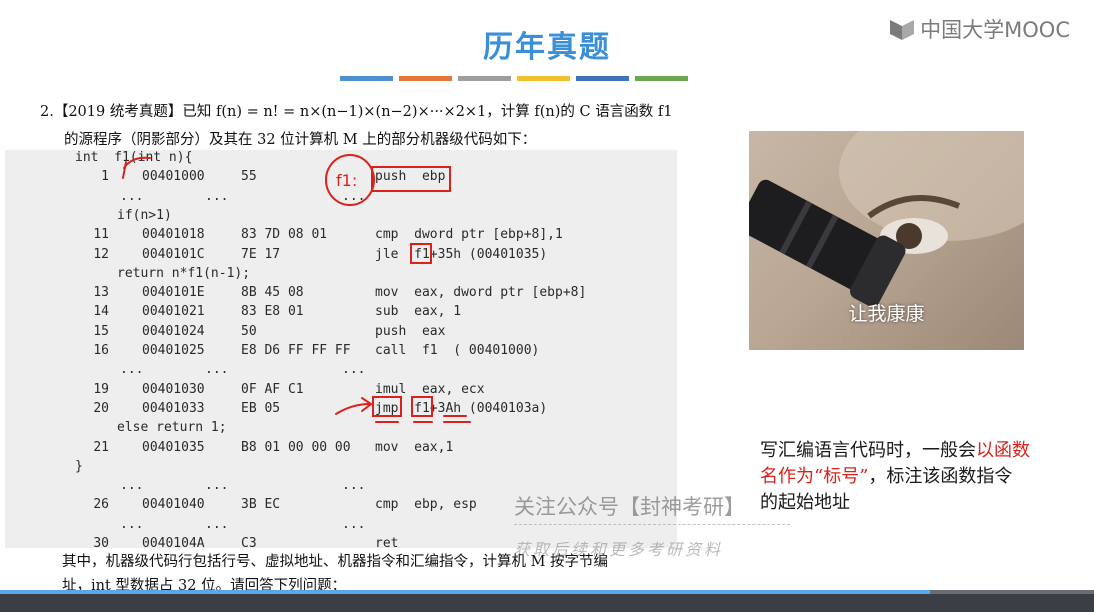  What do you see at coordinates (101, 311) in the screenshot?
I see `line-number: 14` at bounding box center [101, 311].